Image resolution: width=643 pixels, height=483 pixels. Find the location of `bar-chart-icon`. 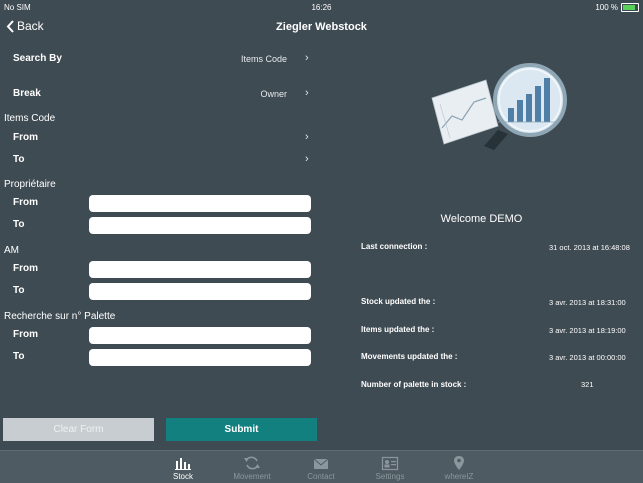

bar-chart-icon is located at coordinates (183, 464).